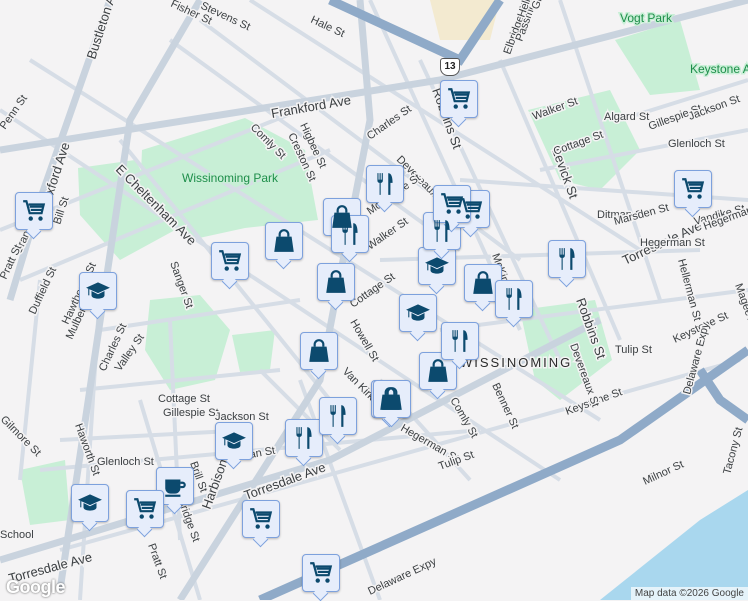 The height and width of the screenshot is (601, 748). What do you see at coordinates (719, 69) in the screenshot?
I see `svg-text:Keystone Academy Charter Schoo: Keystone Academy Charter School` at bounding box center [719, 69].